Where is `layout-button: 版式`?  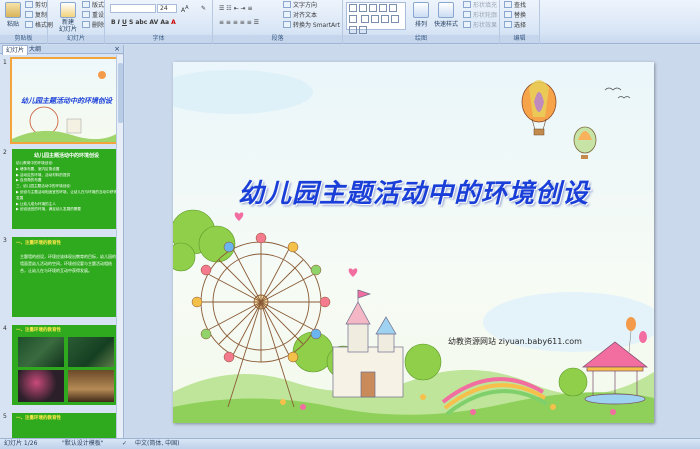
layout-button: 版式 is located at coordinates (93, 5).